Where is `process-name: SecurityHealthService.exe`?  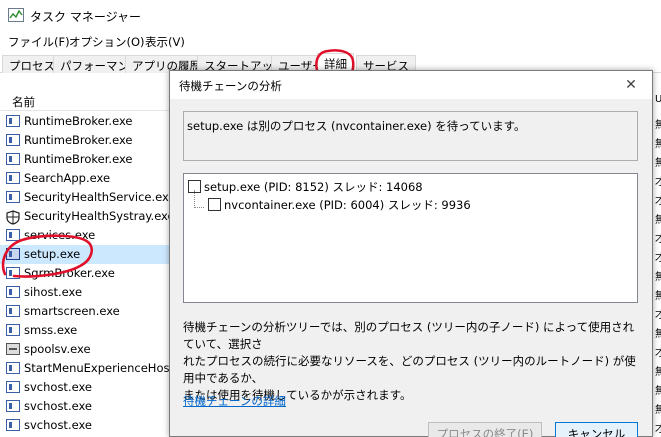
process-name: SecurityHealthService.exe is located at coordinates (97, 197).